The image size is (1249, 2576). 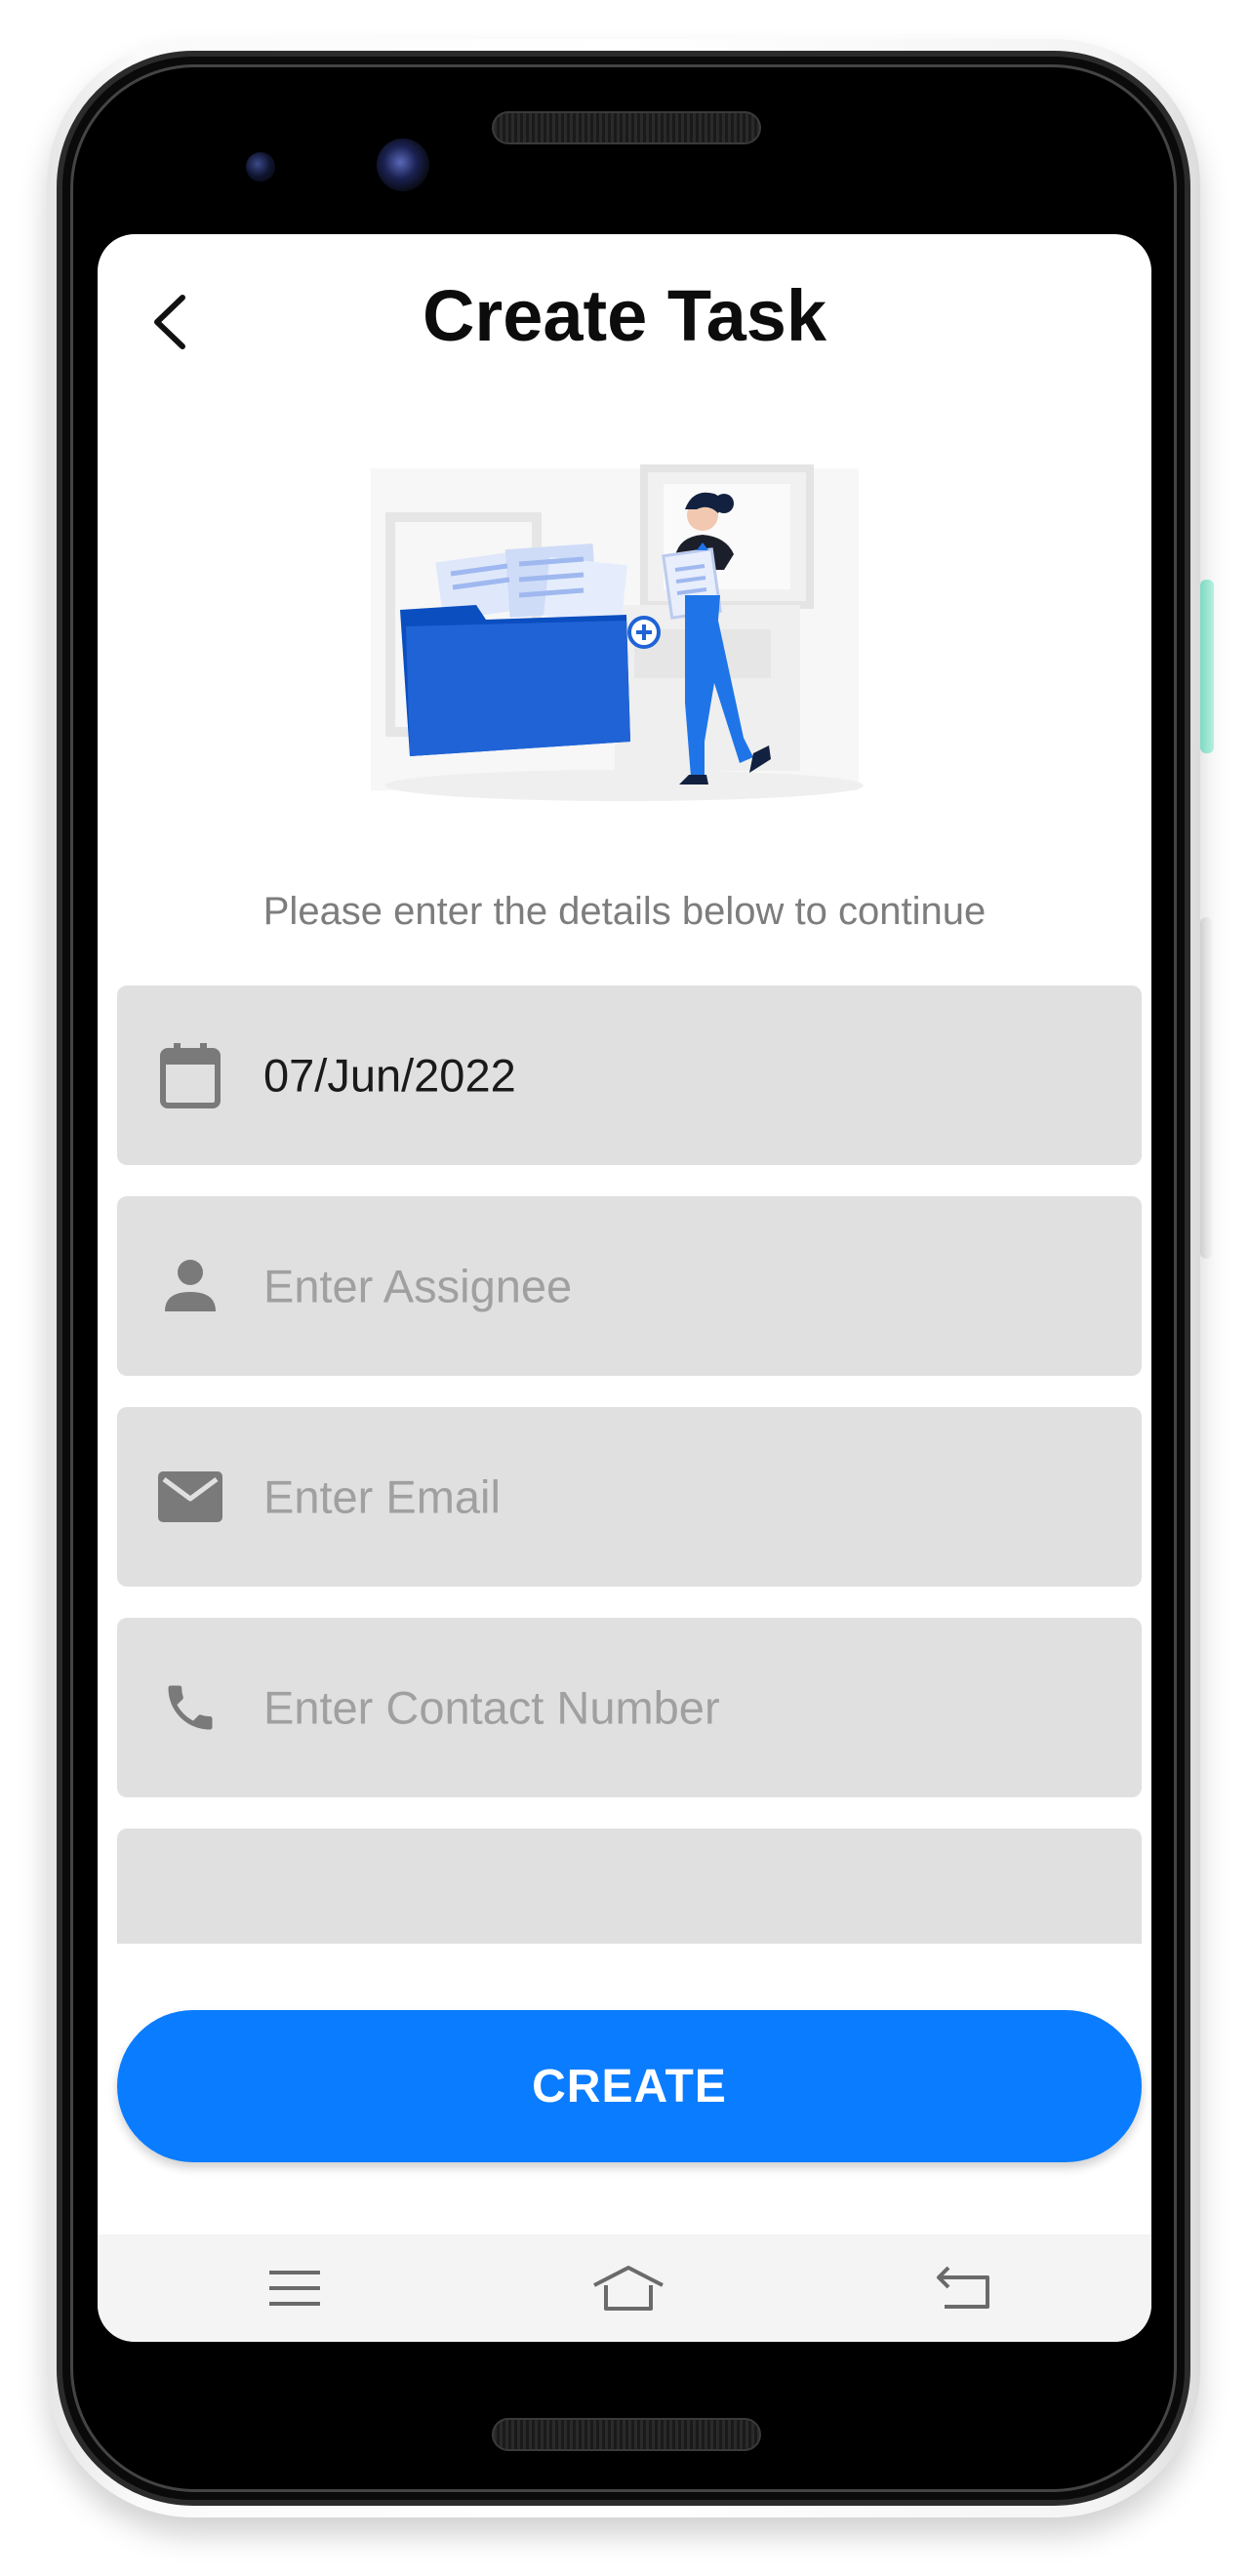 What do you see at coordinates (403, 165) in the screenshot?
I see `front-camera-icon` at bounding box center [403, 165].